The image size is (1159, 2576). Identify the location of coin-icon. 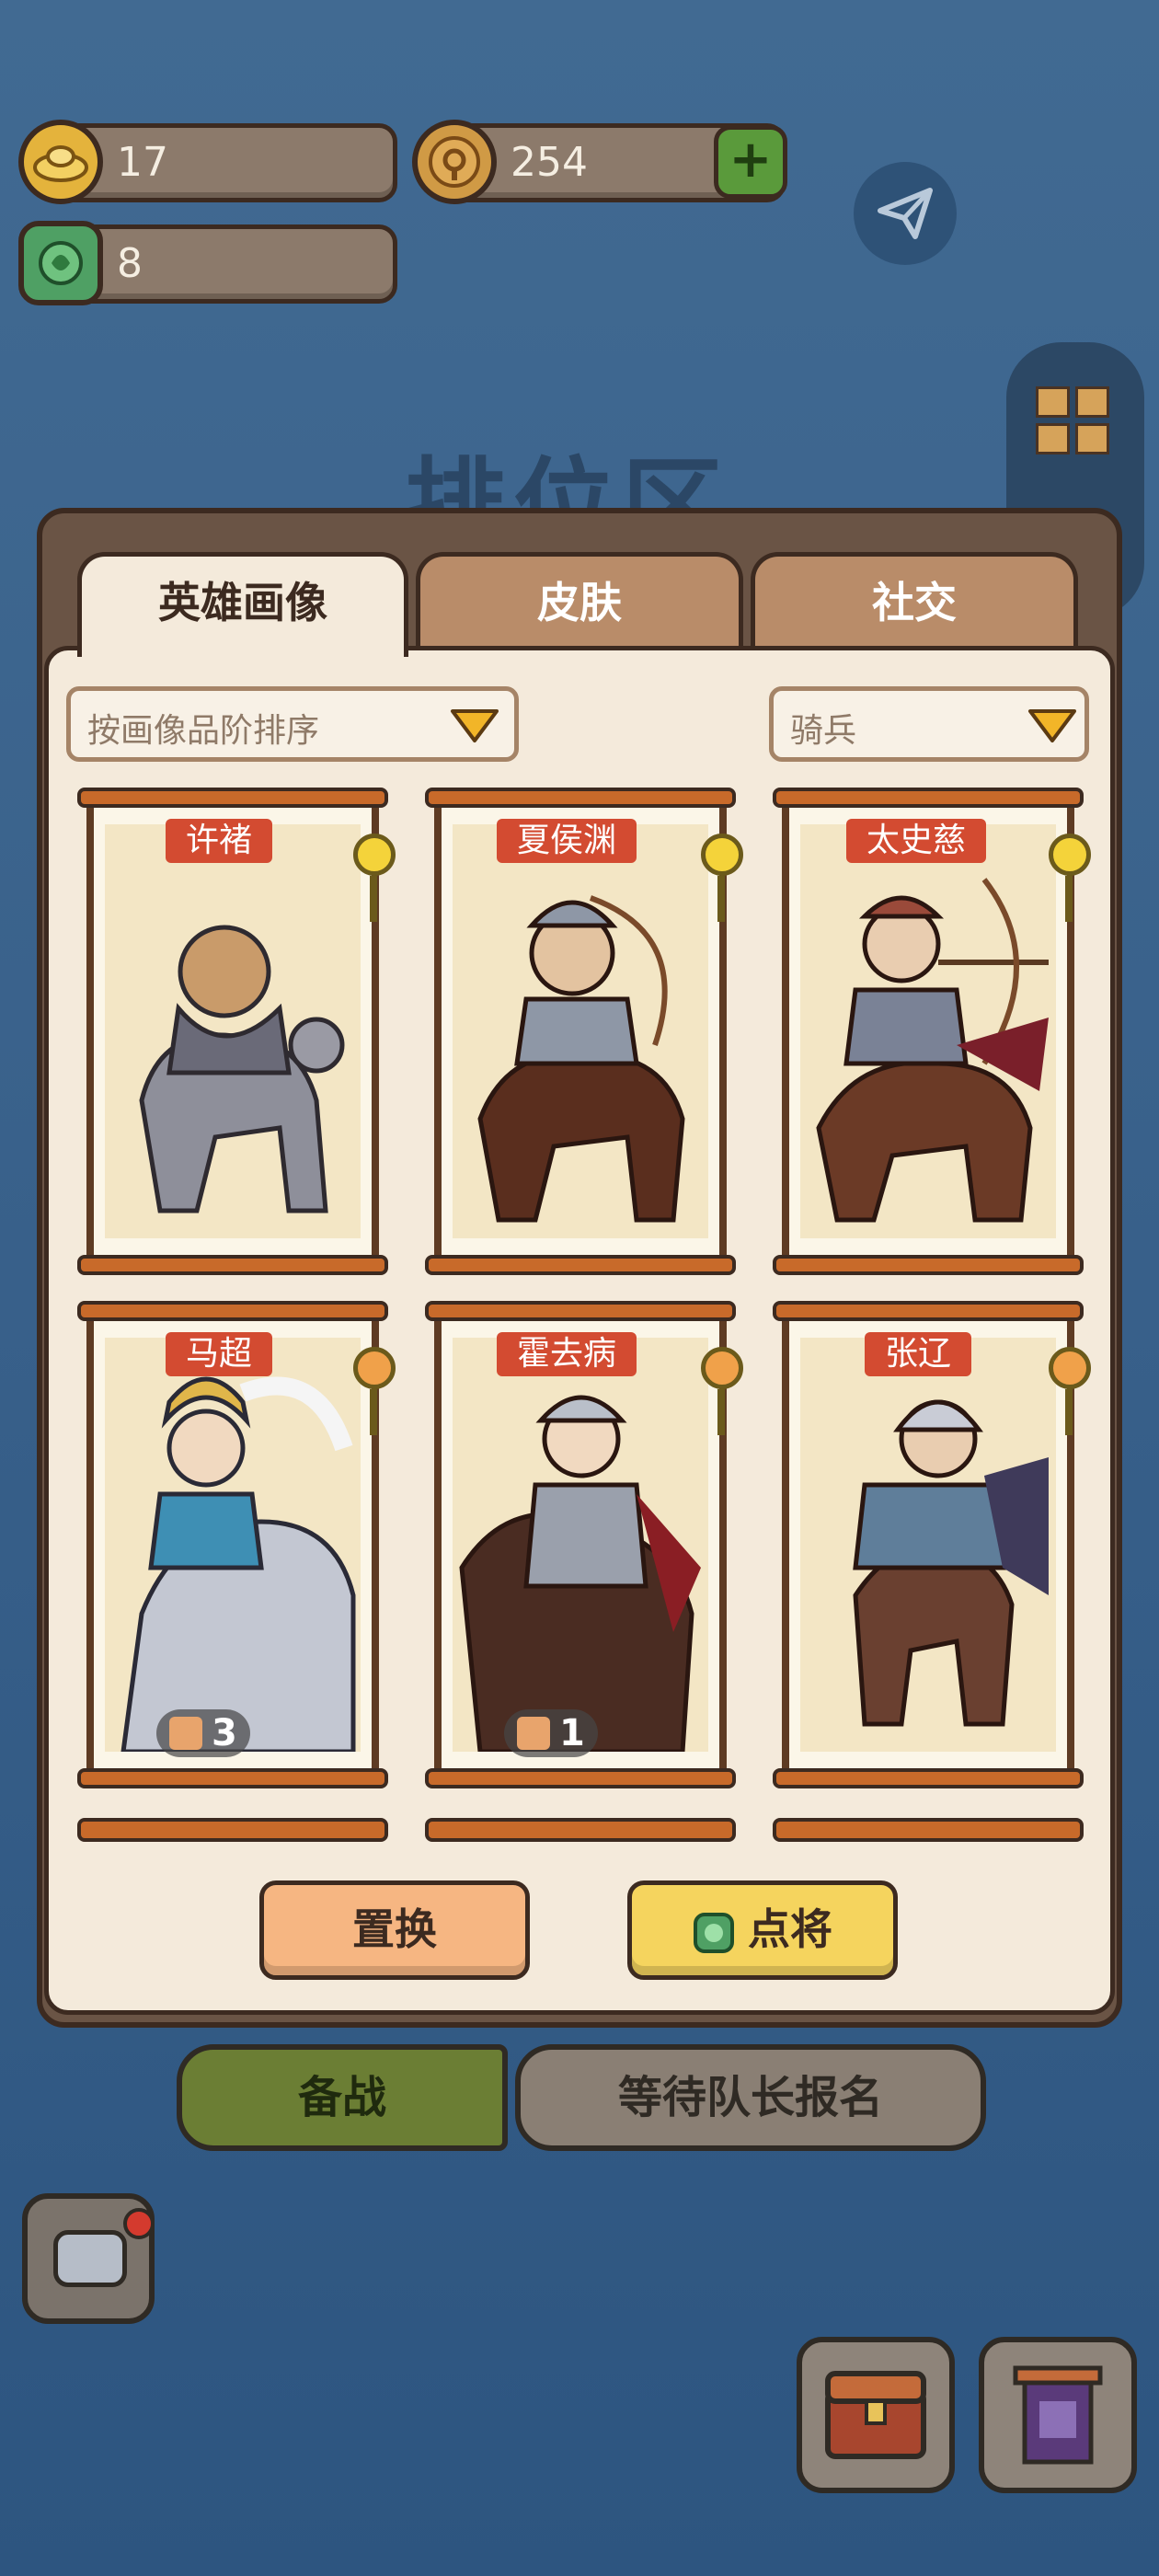
(454, 162).